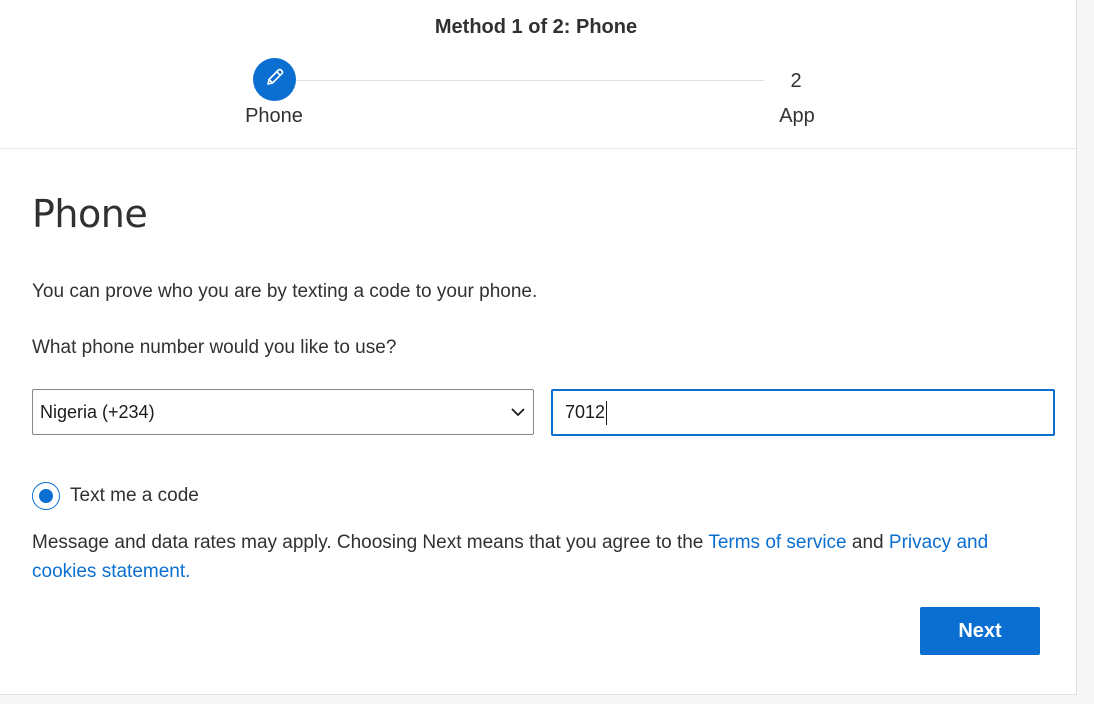 This screenshot has height=704, width=1094. What do you see at coordinates (214, 347) in the screenshot?
I see `phone-question-label: What phone number would you like to use?` at bounding box center [214, 347].